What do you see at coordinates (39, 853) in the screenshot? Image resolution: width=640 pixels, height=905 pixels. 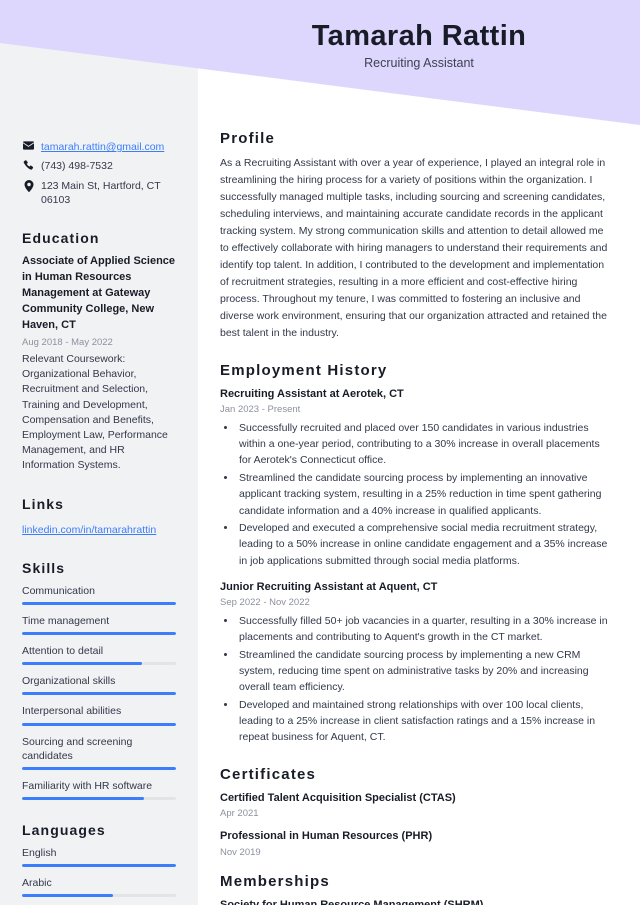 I see `language-label: English` at bounding box center [39, 853].